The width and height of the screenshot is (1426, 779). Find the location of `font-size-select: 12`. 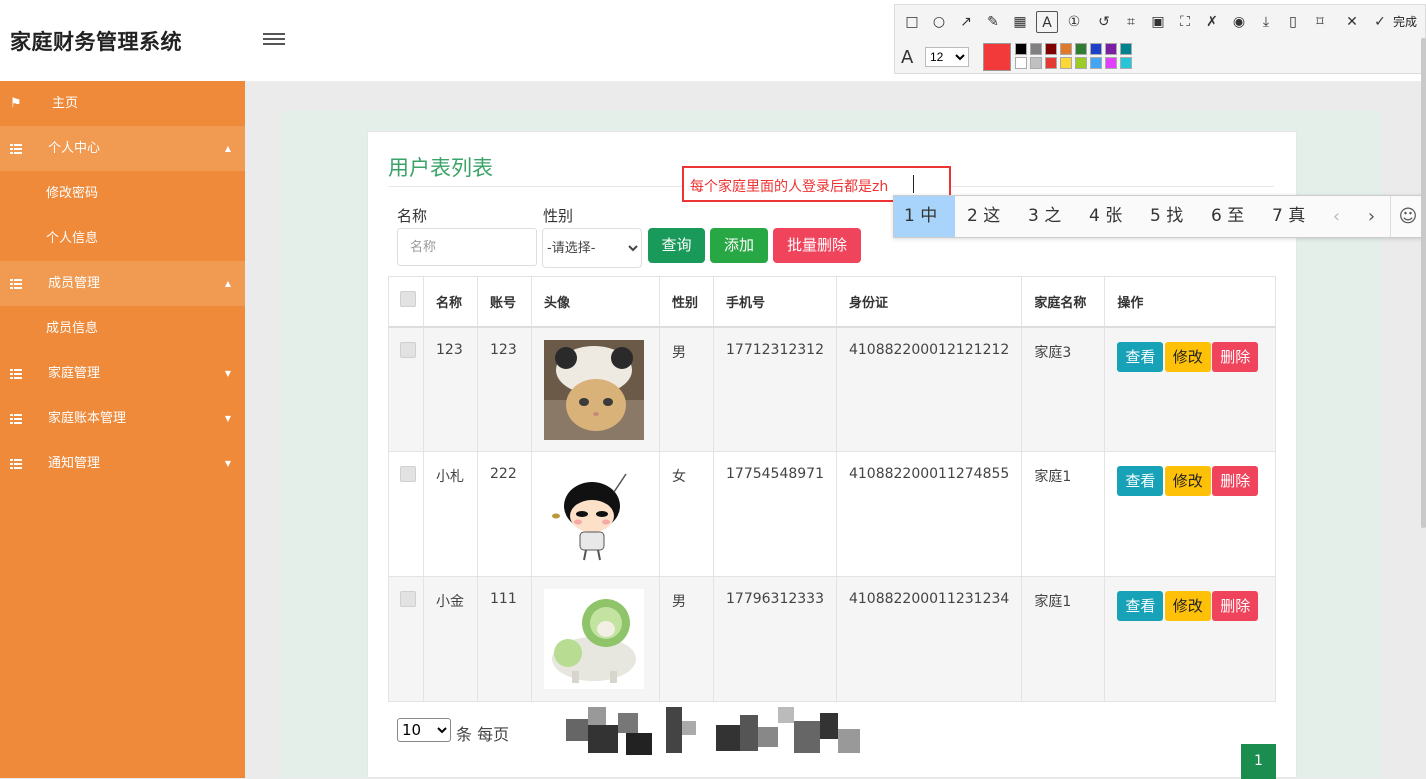

font-size-select: 12 is located at coordinates (947, 57).